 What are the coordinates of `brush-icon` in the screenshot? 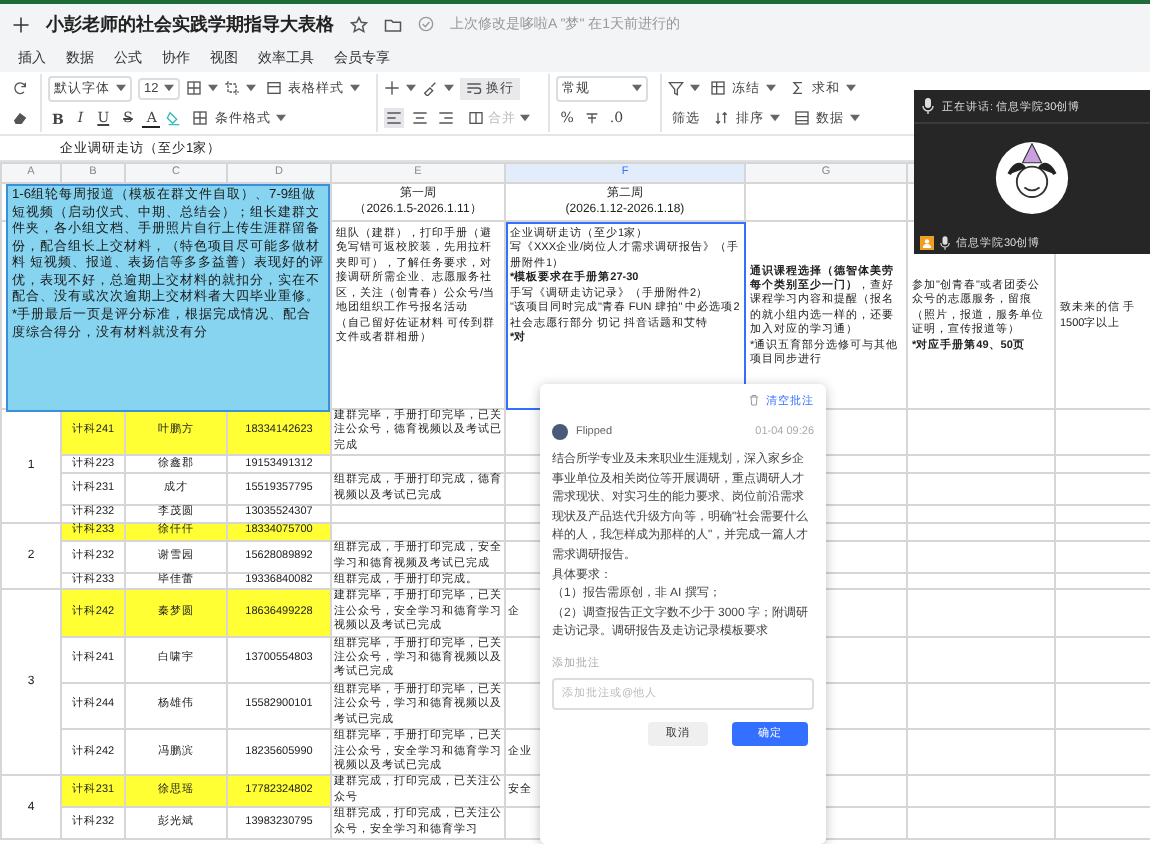 It's located at (430, 88).